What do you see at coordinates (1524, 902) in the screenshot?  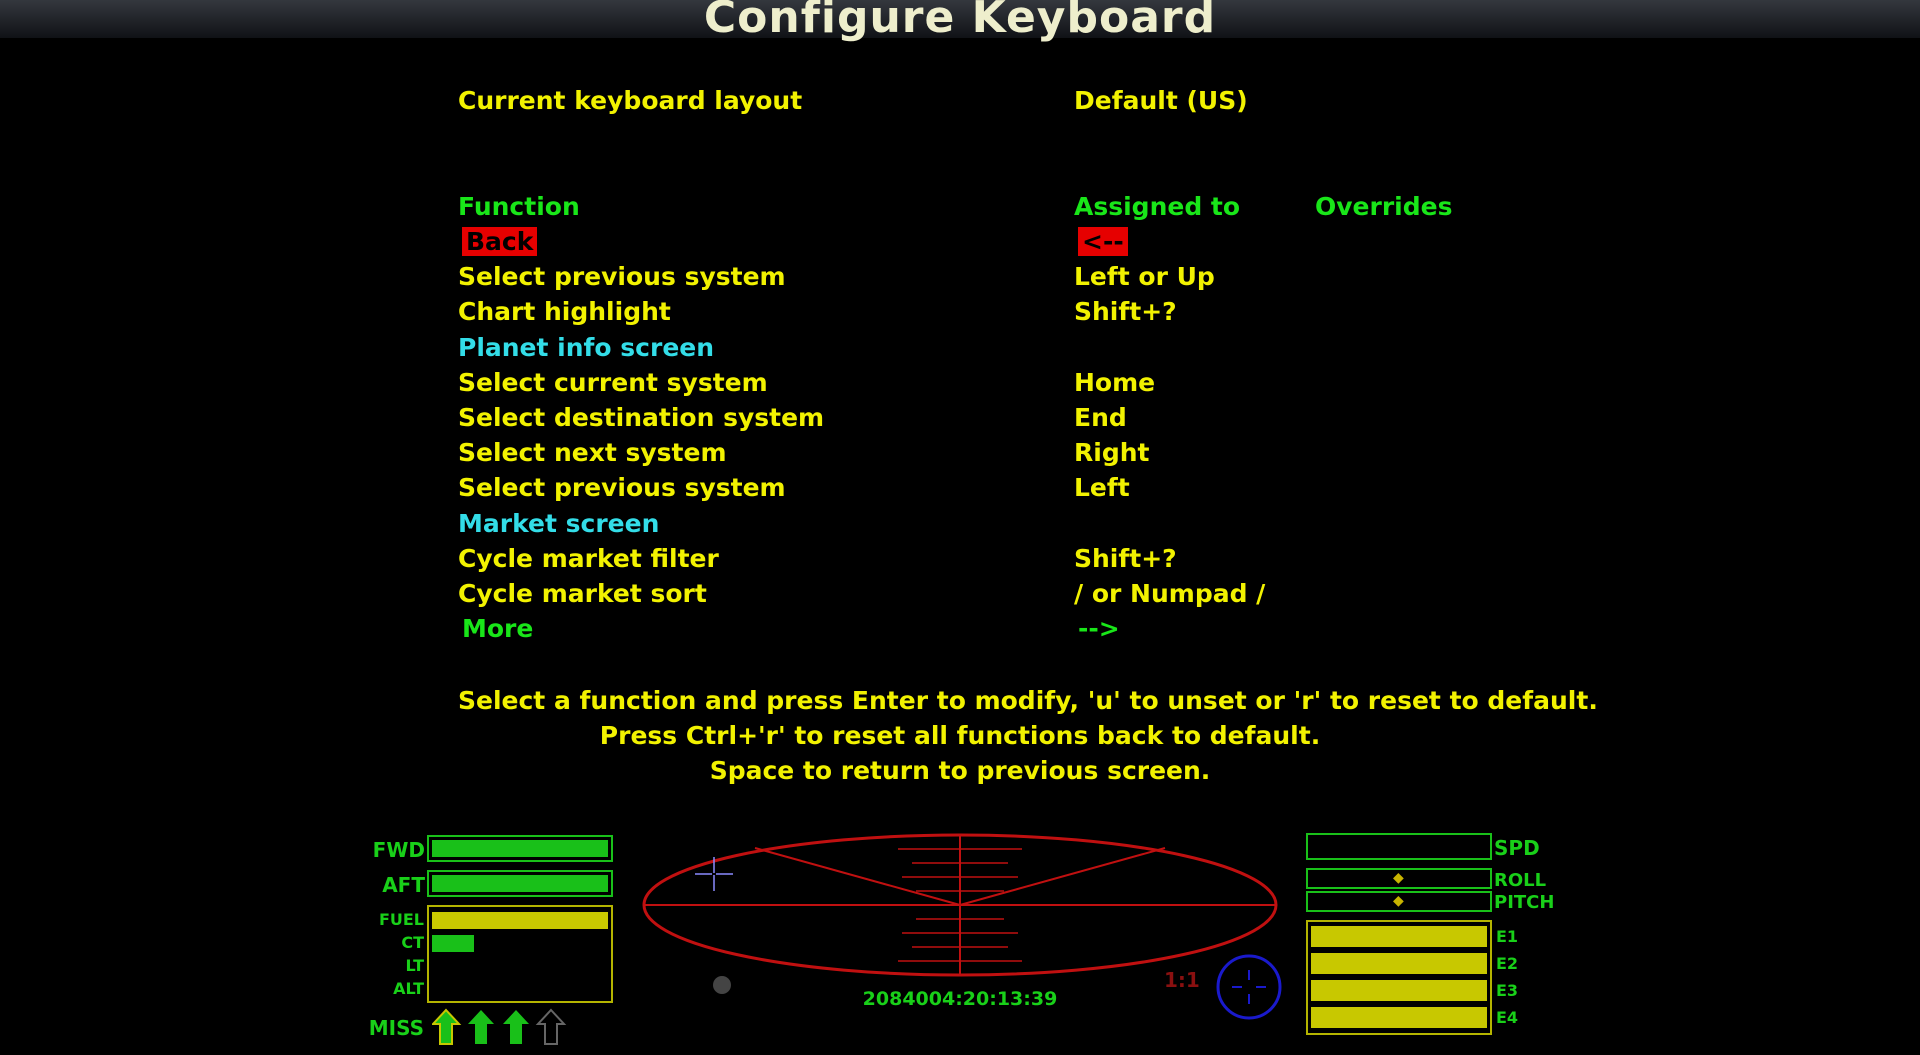 I see `pitch-label: PITCH` at bounding box center [1524, 902].